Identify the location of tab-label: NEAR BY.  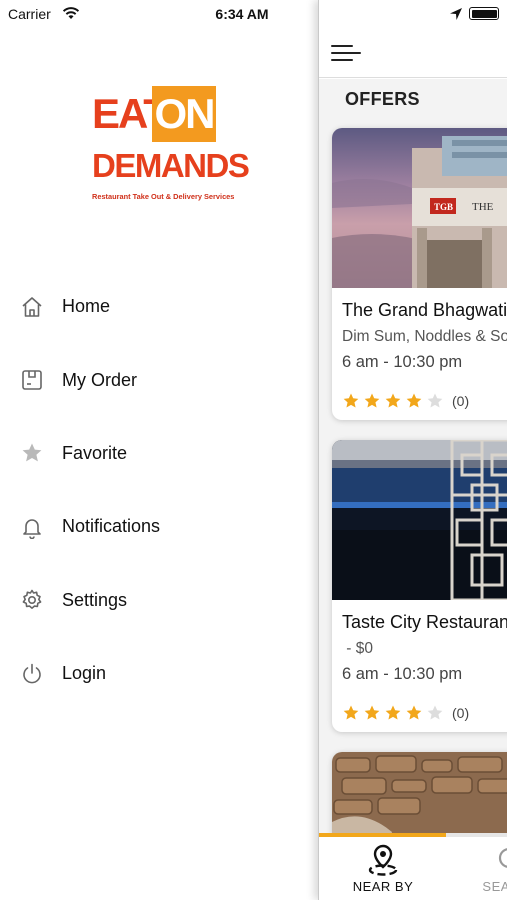
(383, 886).